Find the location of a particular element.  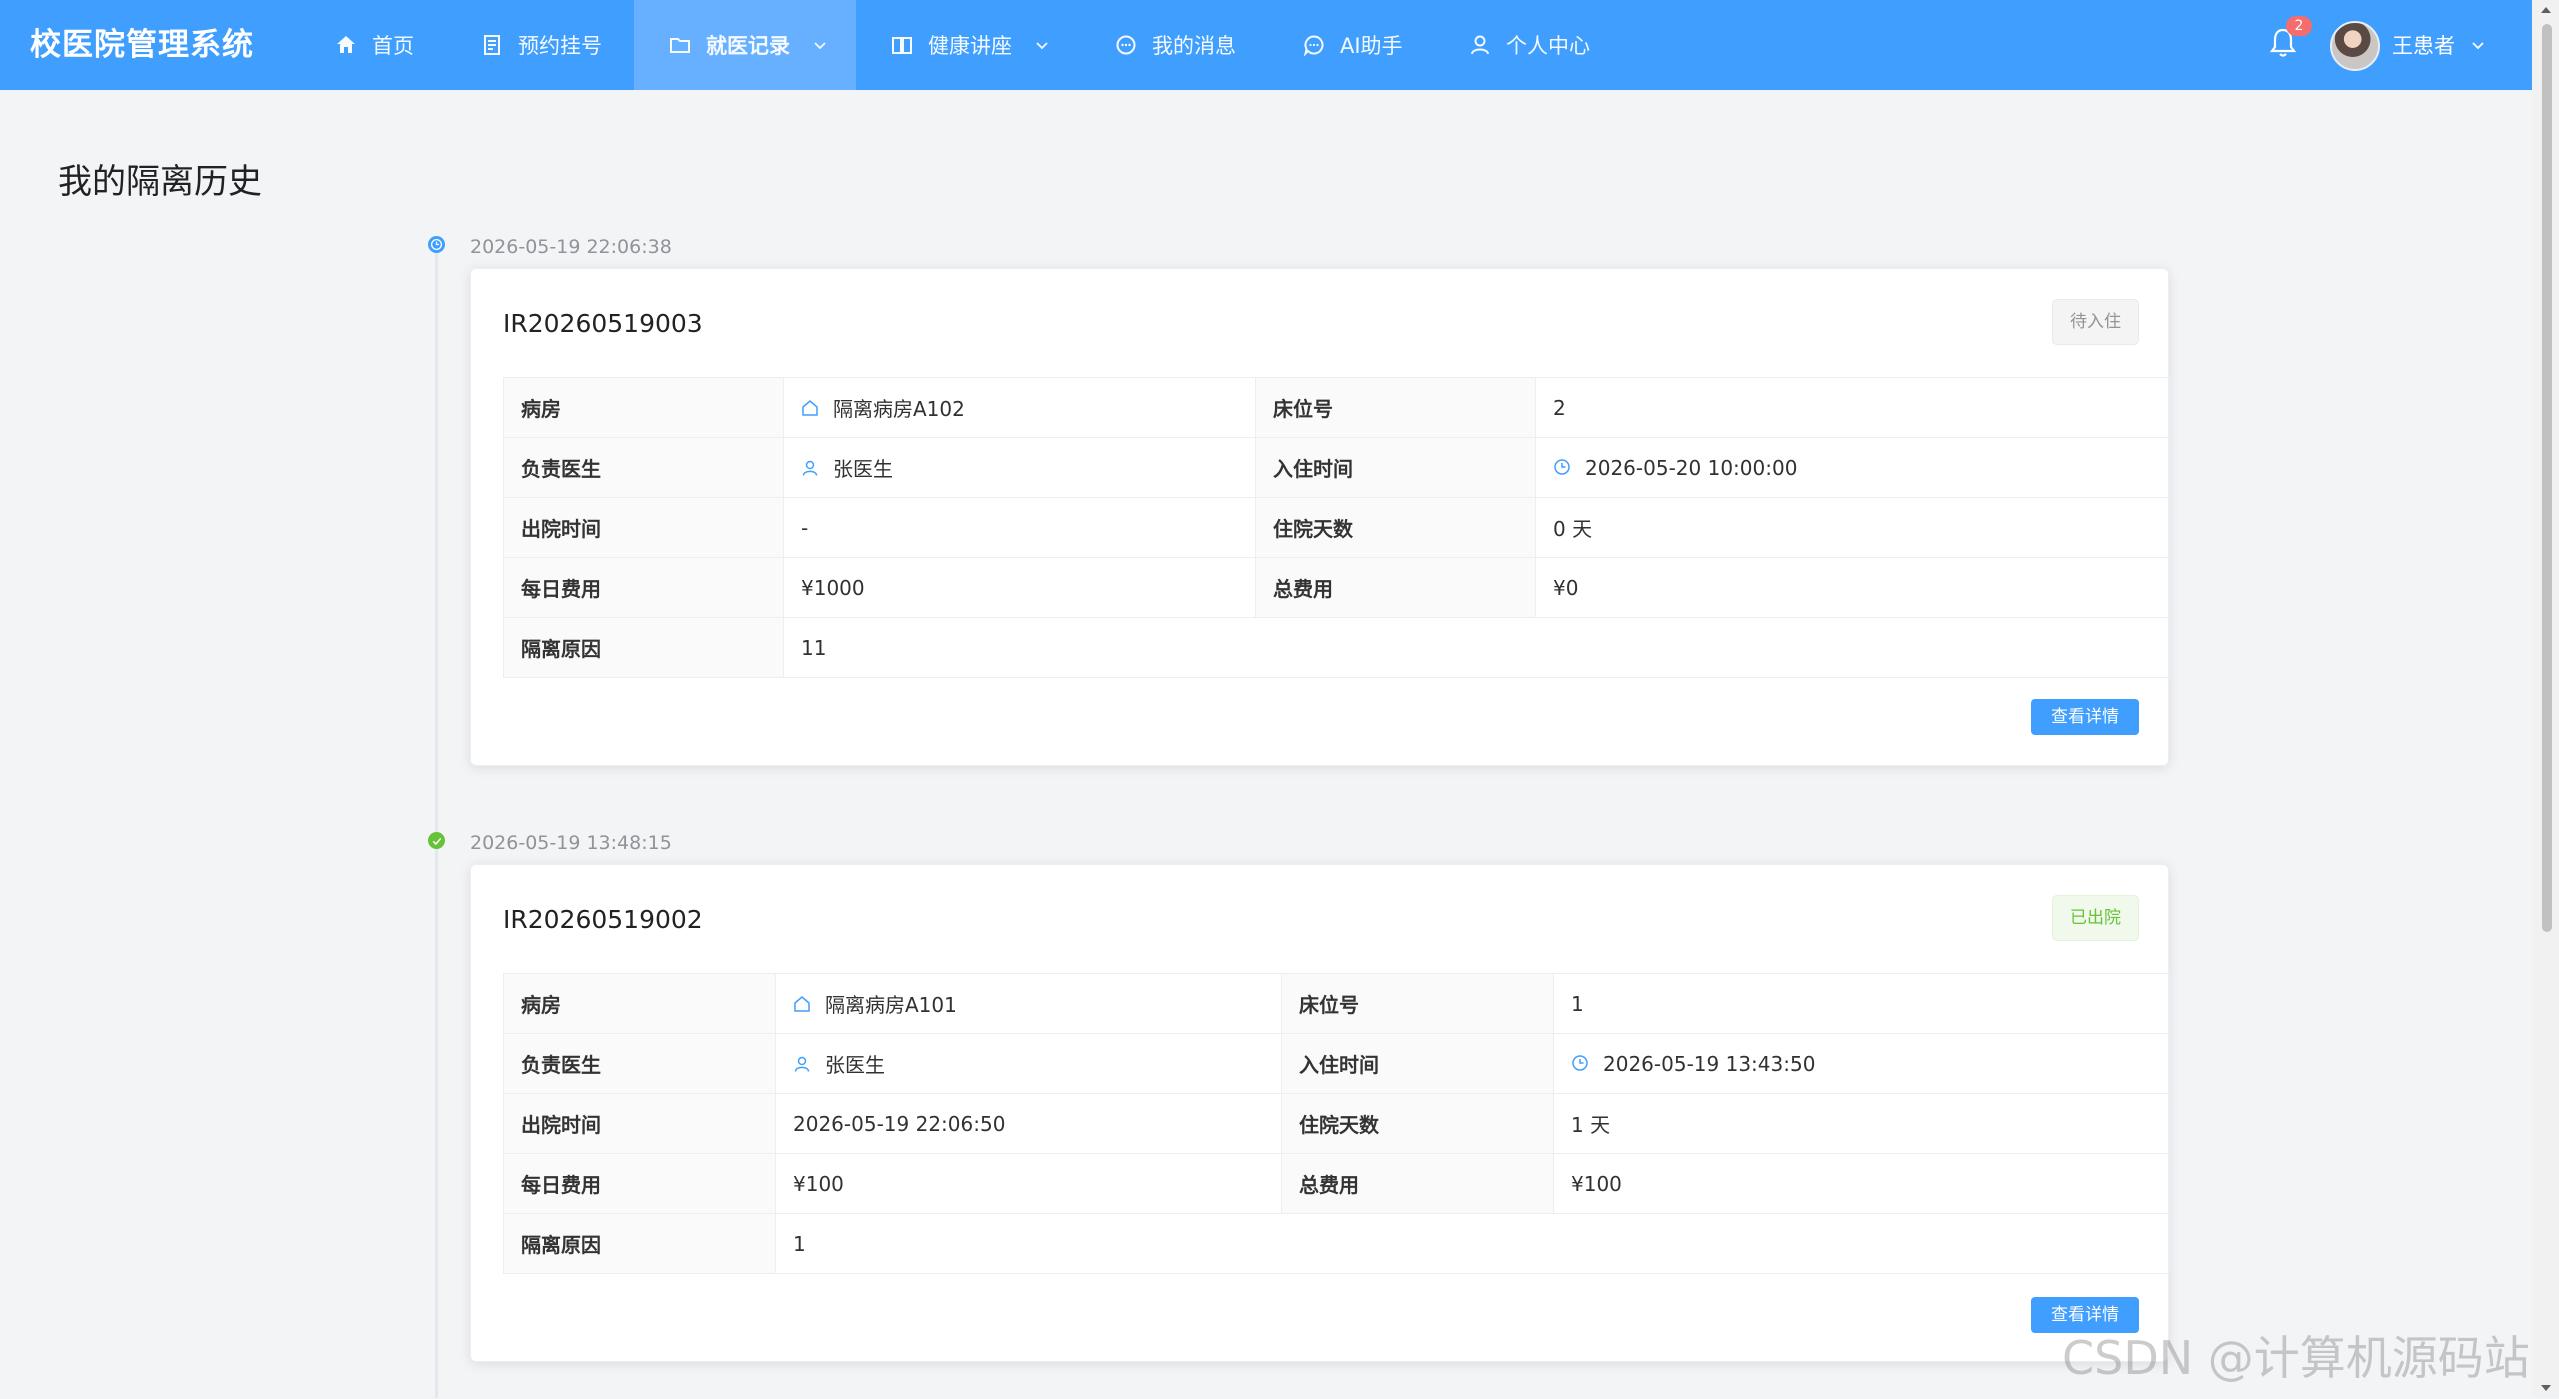

book-icon is located at coordinates (902, 45).